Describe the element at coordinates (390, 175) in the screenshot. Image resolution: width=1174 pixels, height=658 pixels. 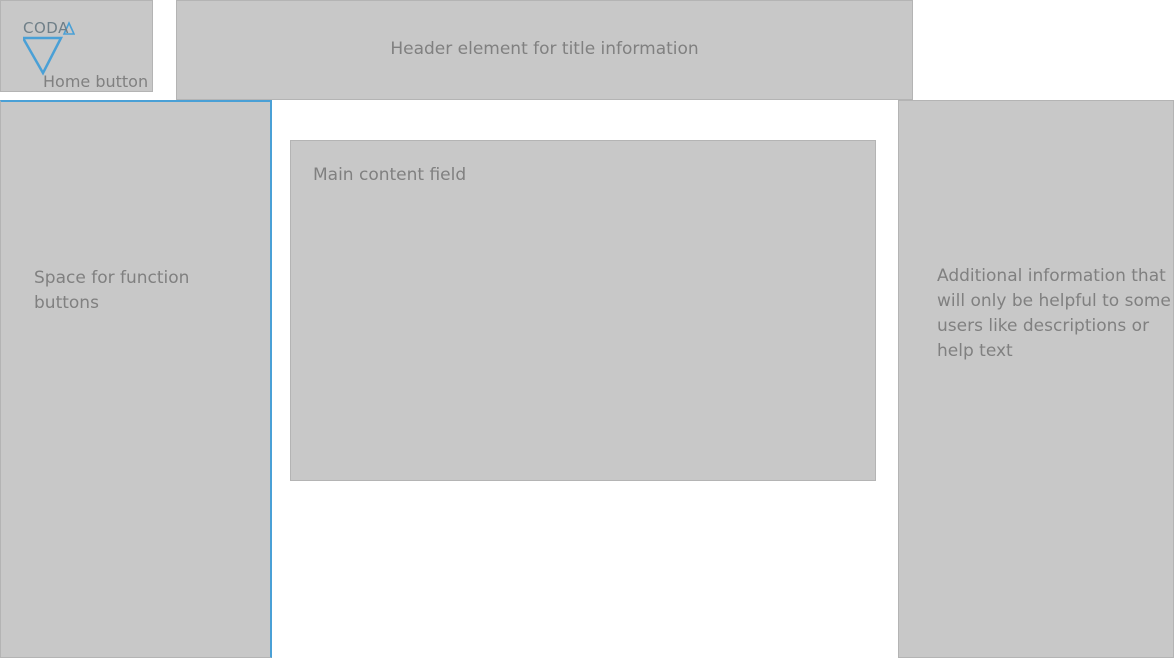
I see `main-content-label: Main content field` at that location.